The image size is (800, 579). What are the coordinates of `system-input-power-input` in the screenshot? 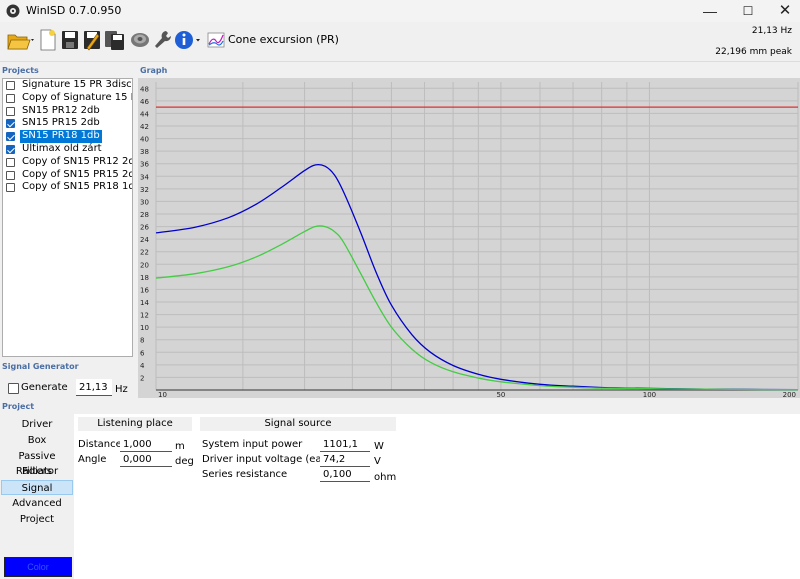 It's located at (345, 444).